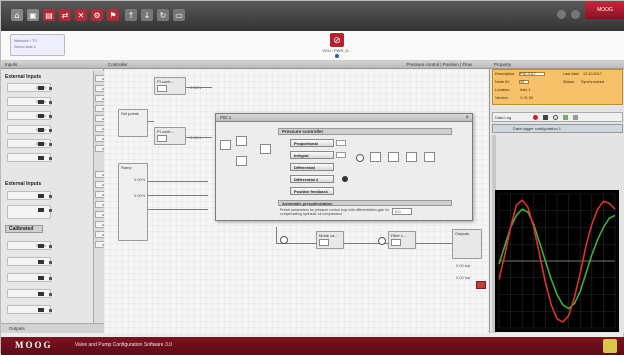  Describe the element at coordinates (163, 15) in the screenshot. I see `refresh-icon: ↻` at that location.